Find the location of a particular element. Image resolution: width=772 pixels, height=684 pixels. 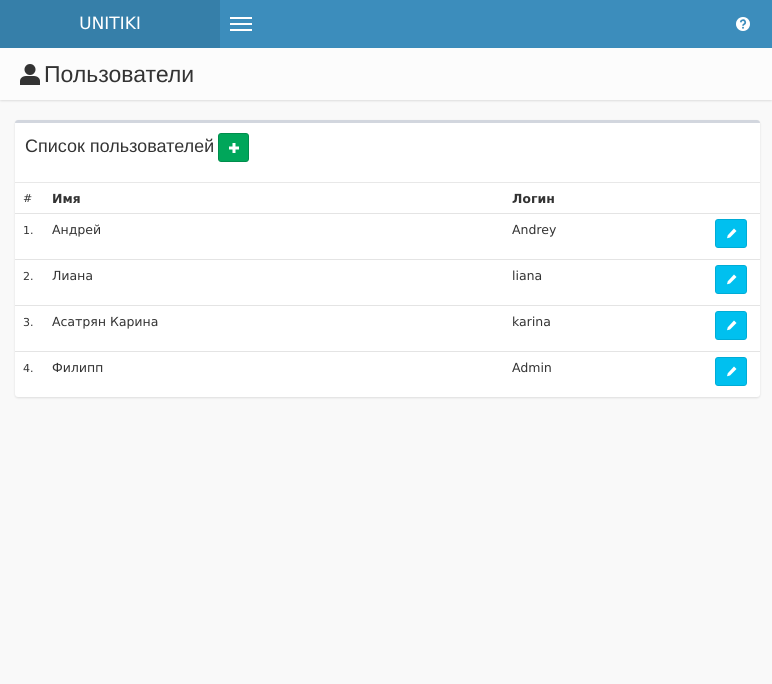

card-title: Список пользователей is located at coordinates (119, 146).